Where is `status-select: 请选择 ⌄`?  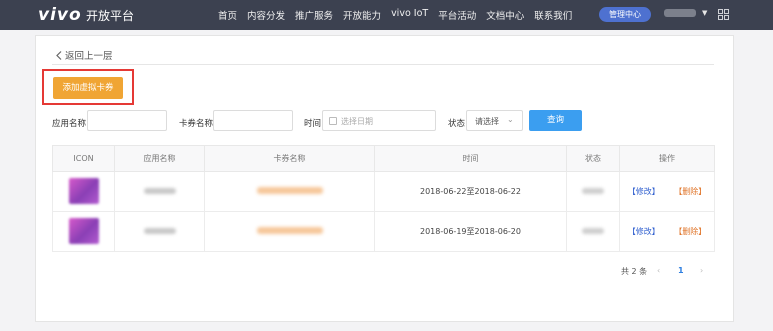
status-select: 请选择 ⌄ is located at coordinates (494, 120).